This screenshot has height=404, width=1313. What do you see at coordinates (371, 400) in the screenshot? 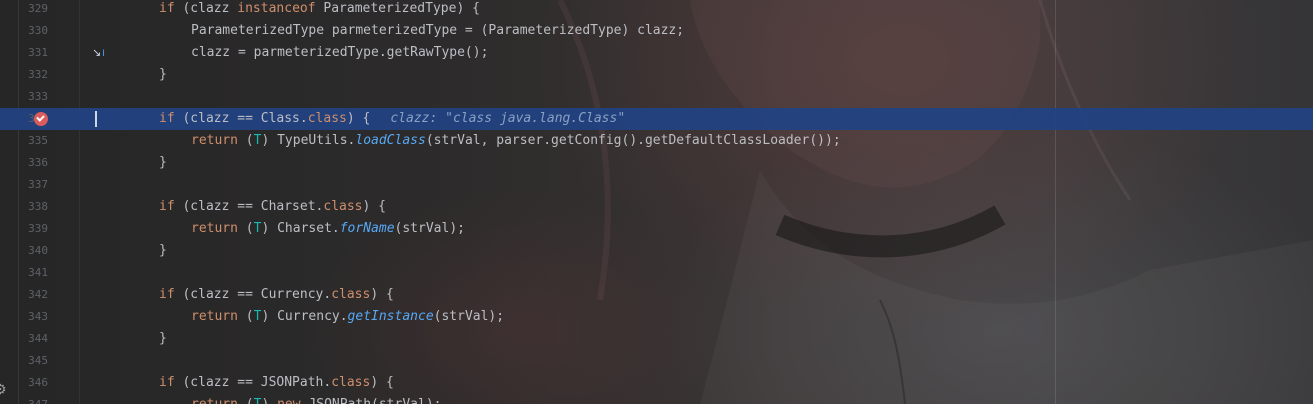
I see `code-token: JSONPath(strVal);` at bounding box center [371, 400].